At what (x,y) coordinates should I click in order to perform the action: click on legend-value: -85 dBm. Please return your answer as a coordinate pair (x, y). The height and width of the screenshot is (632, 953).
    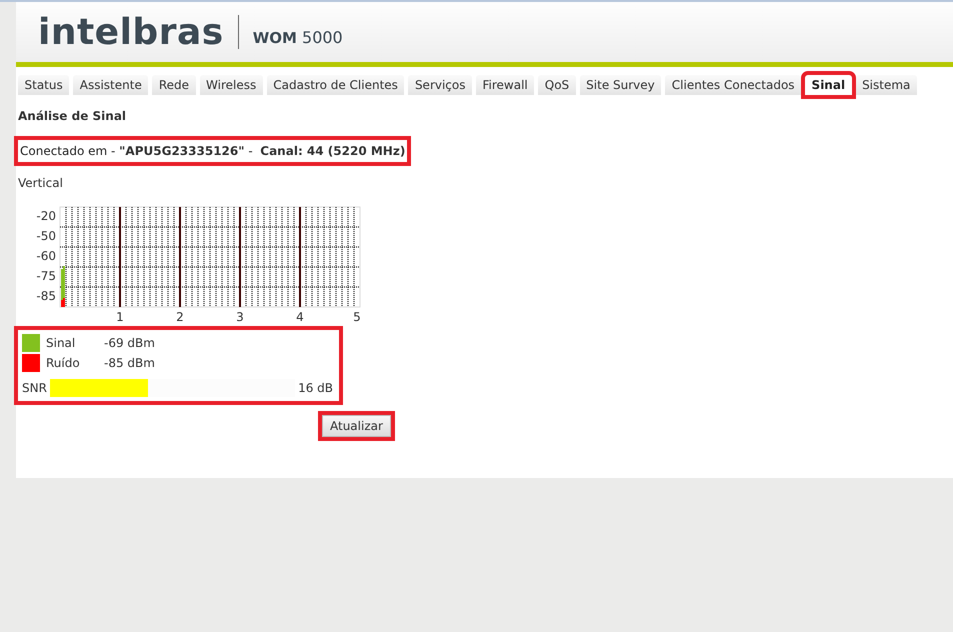
    Looking at the image, I should click on (129, 363).